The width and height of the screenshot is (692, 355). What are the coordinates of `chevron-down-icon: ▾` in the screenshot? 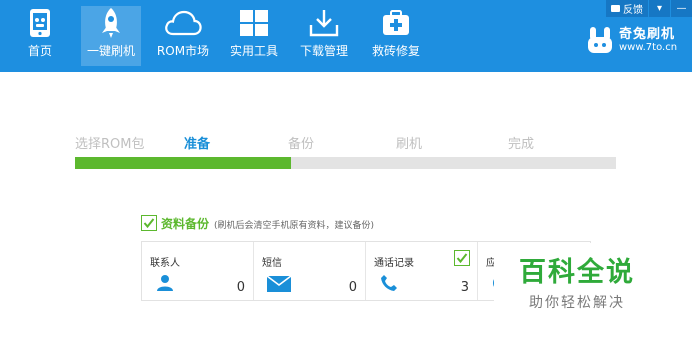 It's located at (659, 8).